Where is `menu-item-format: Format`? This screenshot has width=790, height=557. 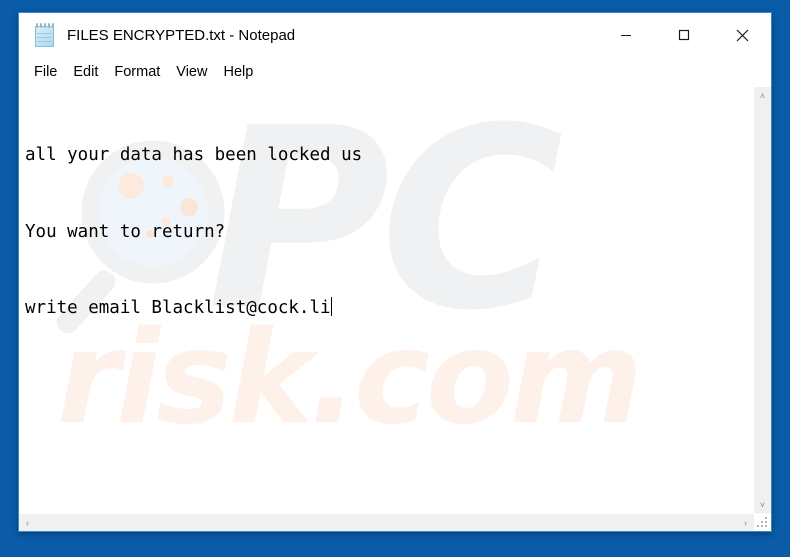
menu-item-format: Format is located at coordinates (137, 72).